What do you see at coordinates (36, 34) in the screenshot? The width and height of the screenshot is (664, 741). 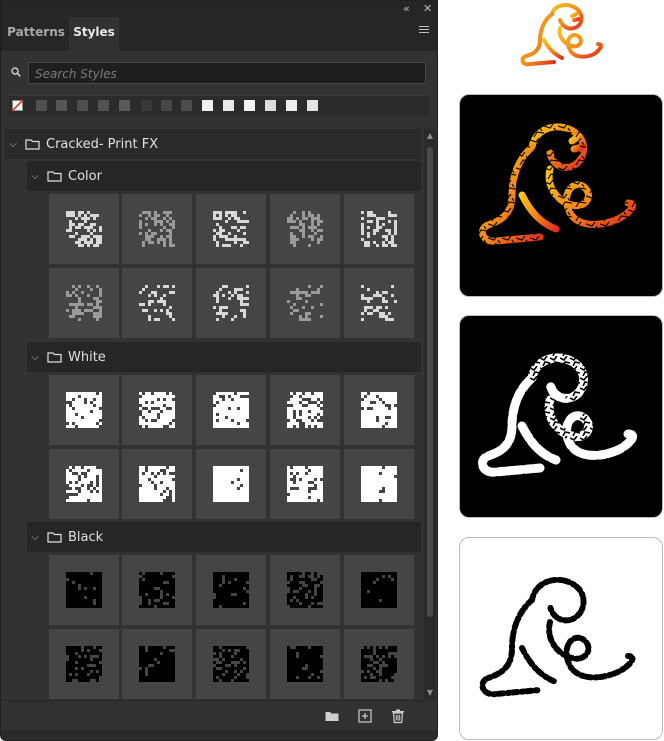 I see `tab-patterns: Patterns` at bounding box center [36, 34].